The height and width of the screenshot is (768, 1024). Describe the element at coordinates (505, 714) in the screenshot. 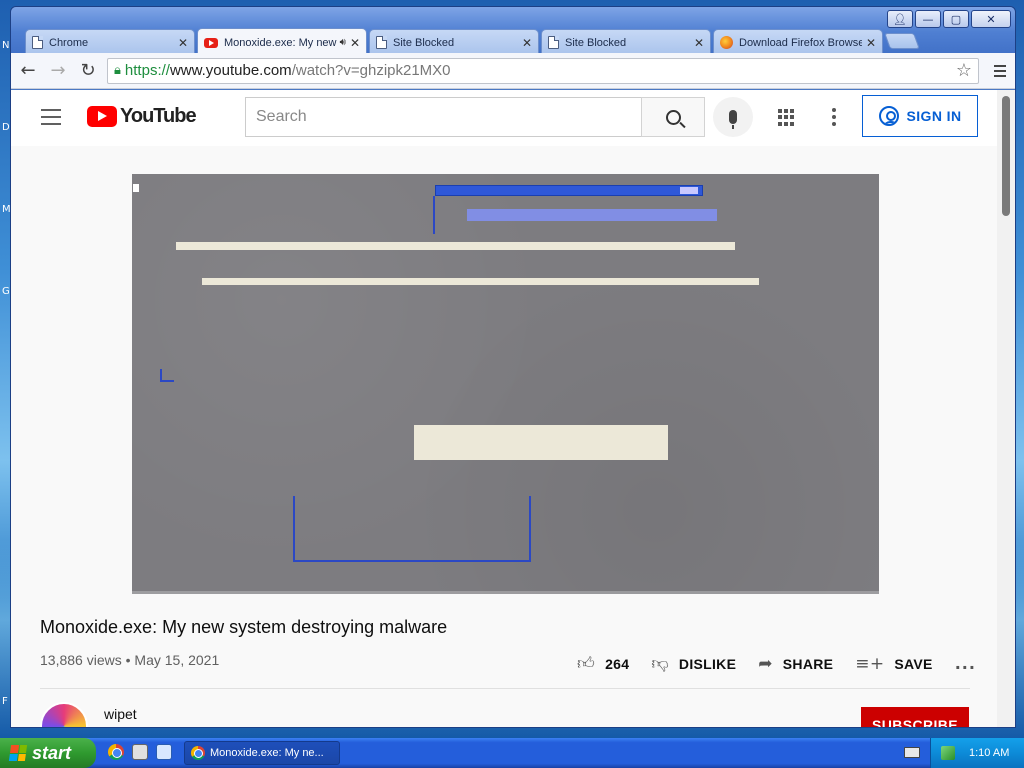

I see `channel-row: wipet SUBSCRIBE` at that location.